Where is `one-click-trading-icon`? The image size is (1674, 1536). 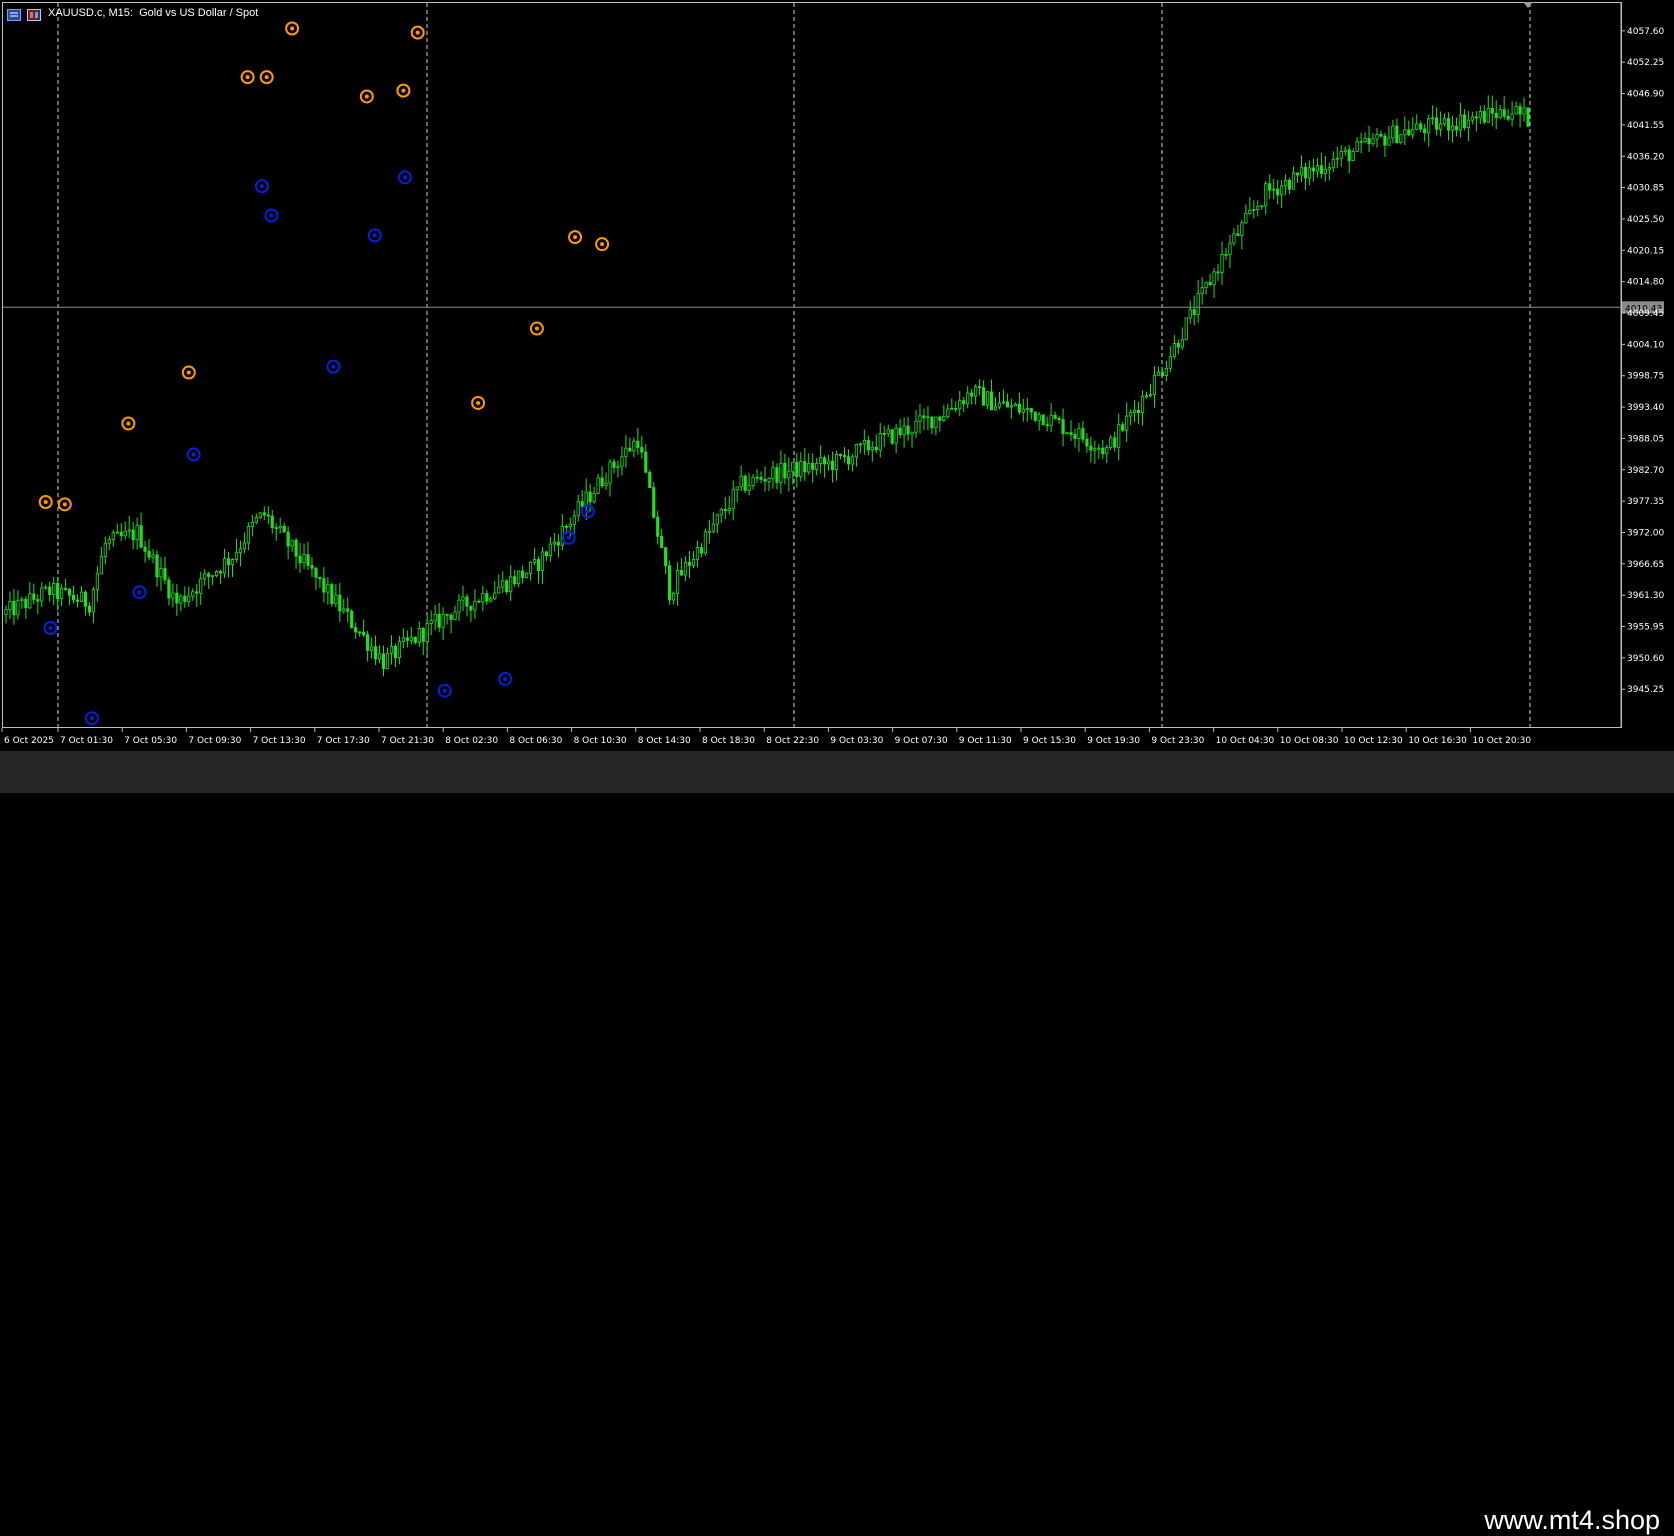 one-click-trading-icon is located at coordinates (34, 13).